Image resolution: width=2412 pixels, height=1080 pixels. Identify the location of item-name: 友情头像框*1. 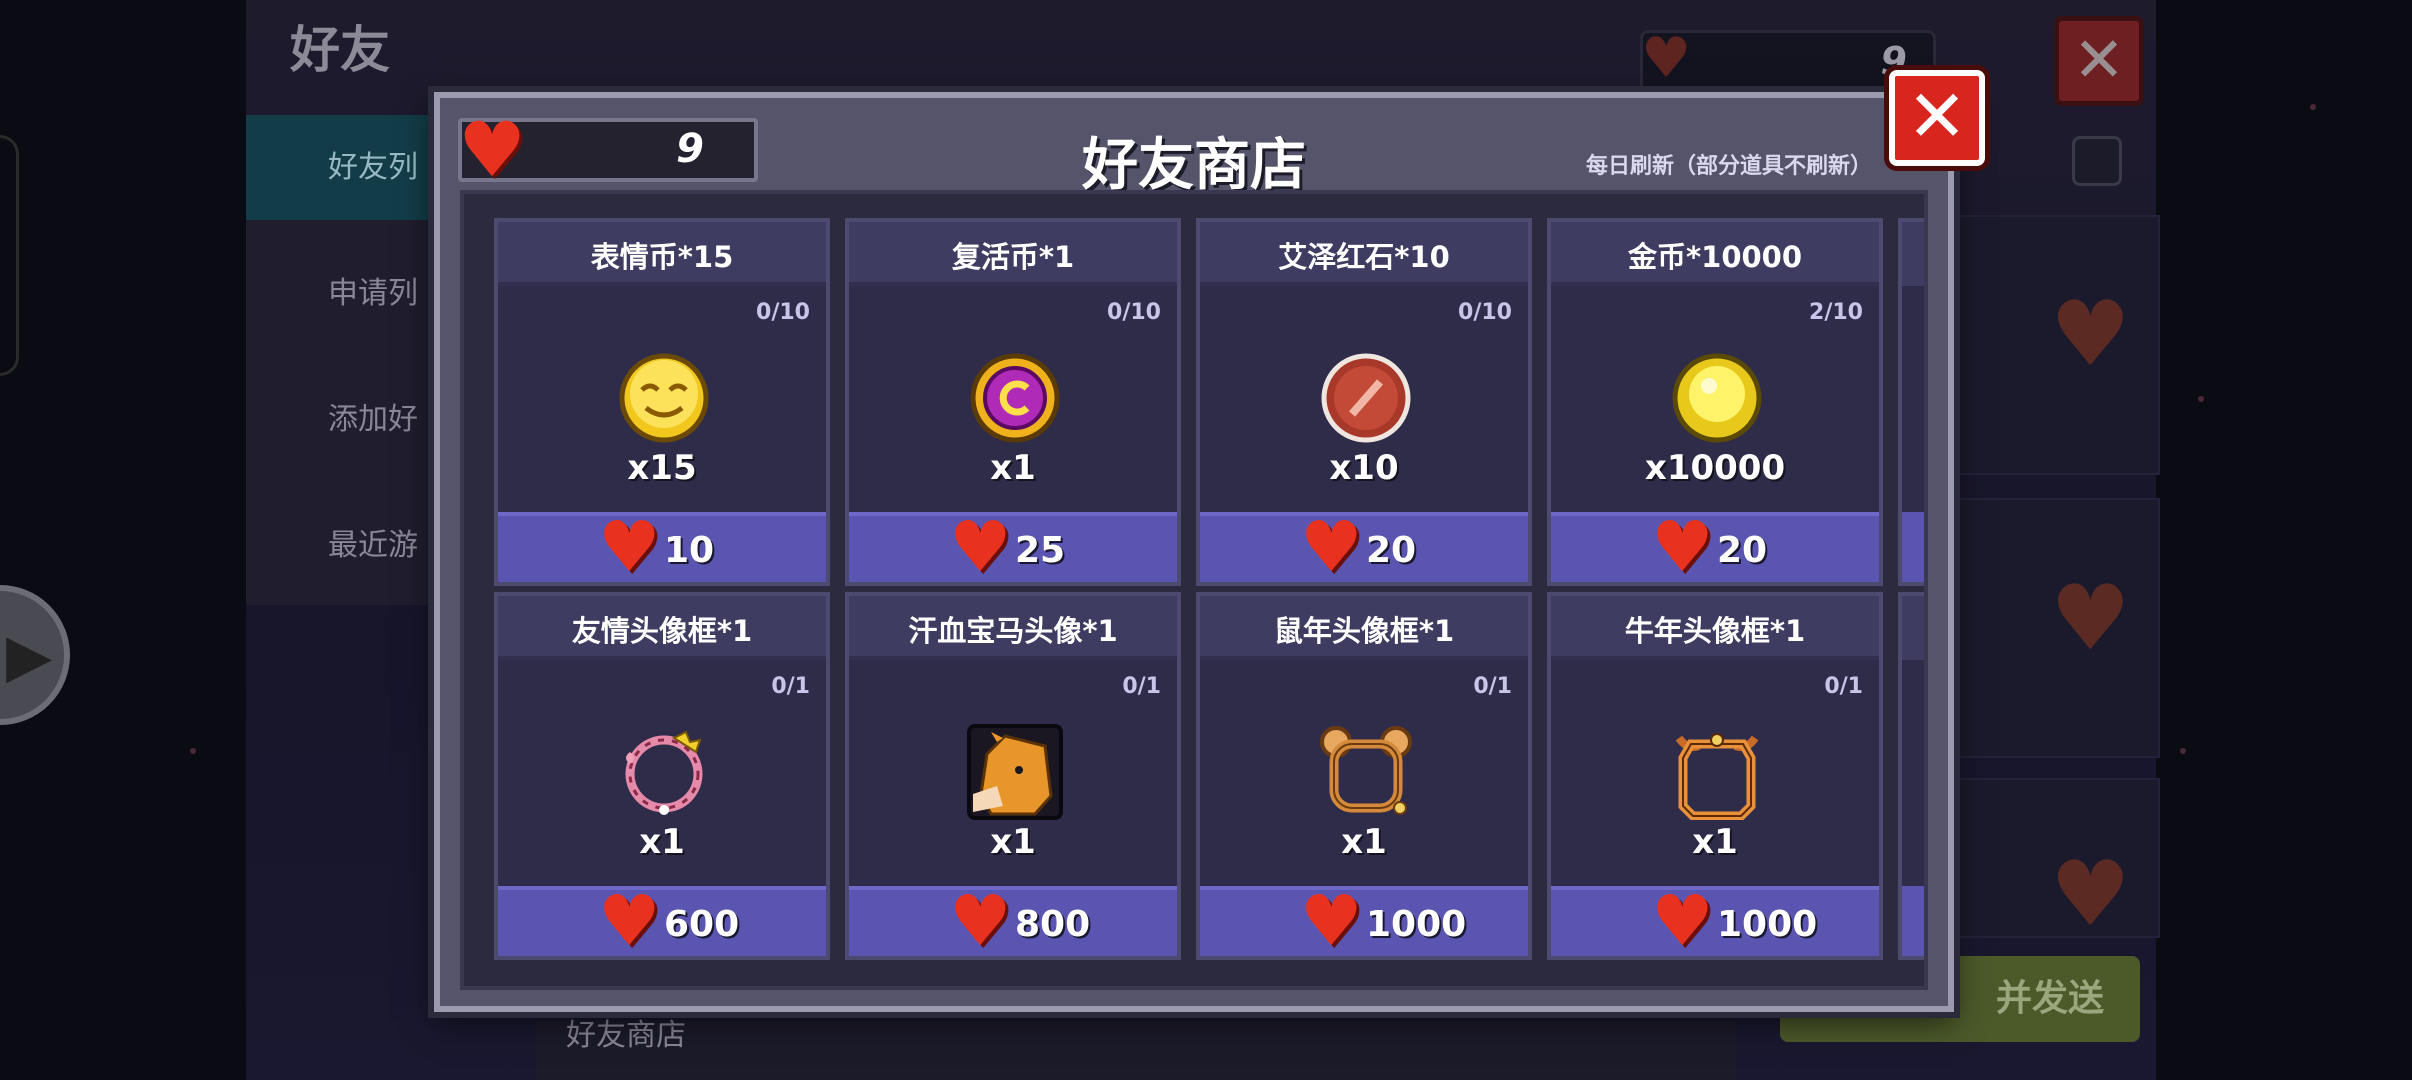
(662, 631).